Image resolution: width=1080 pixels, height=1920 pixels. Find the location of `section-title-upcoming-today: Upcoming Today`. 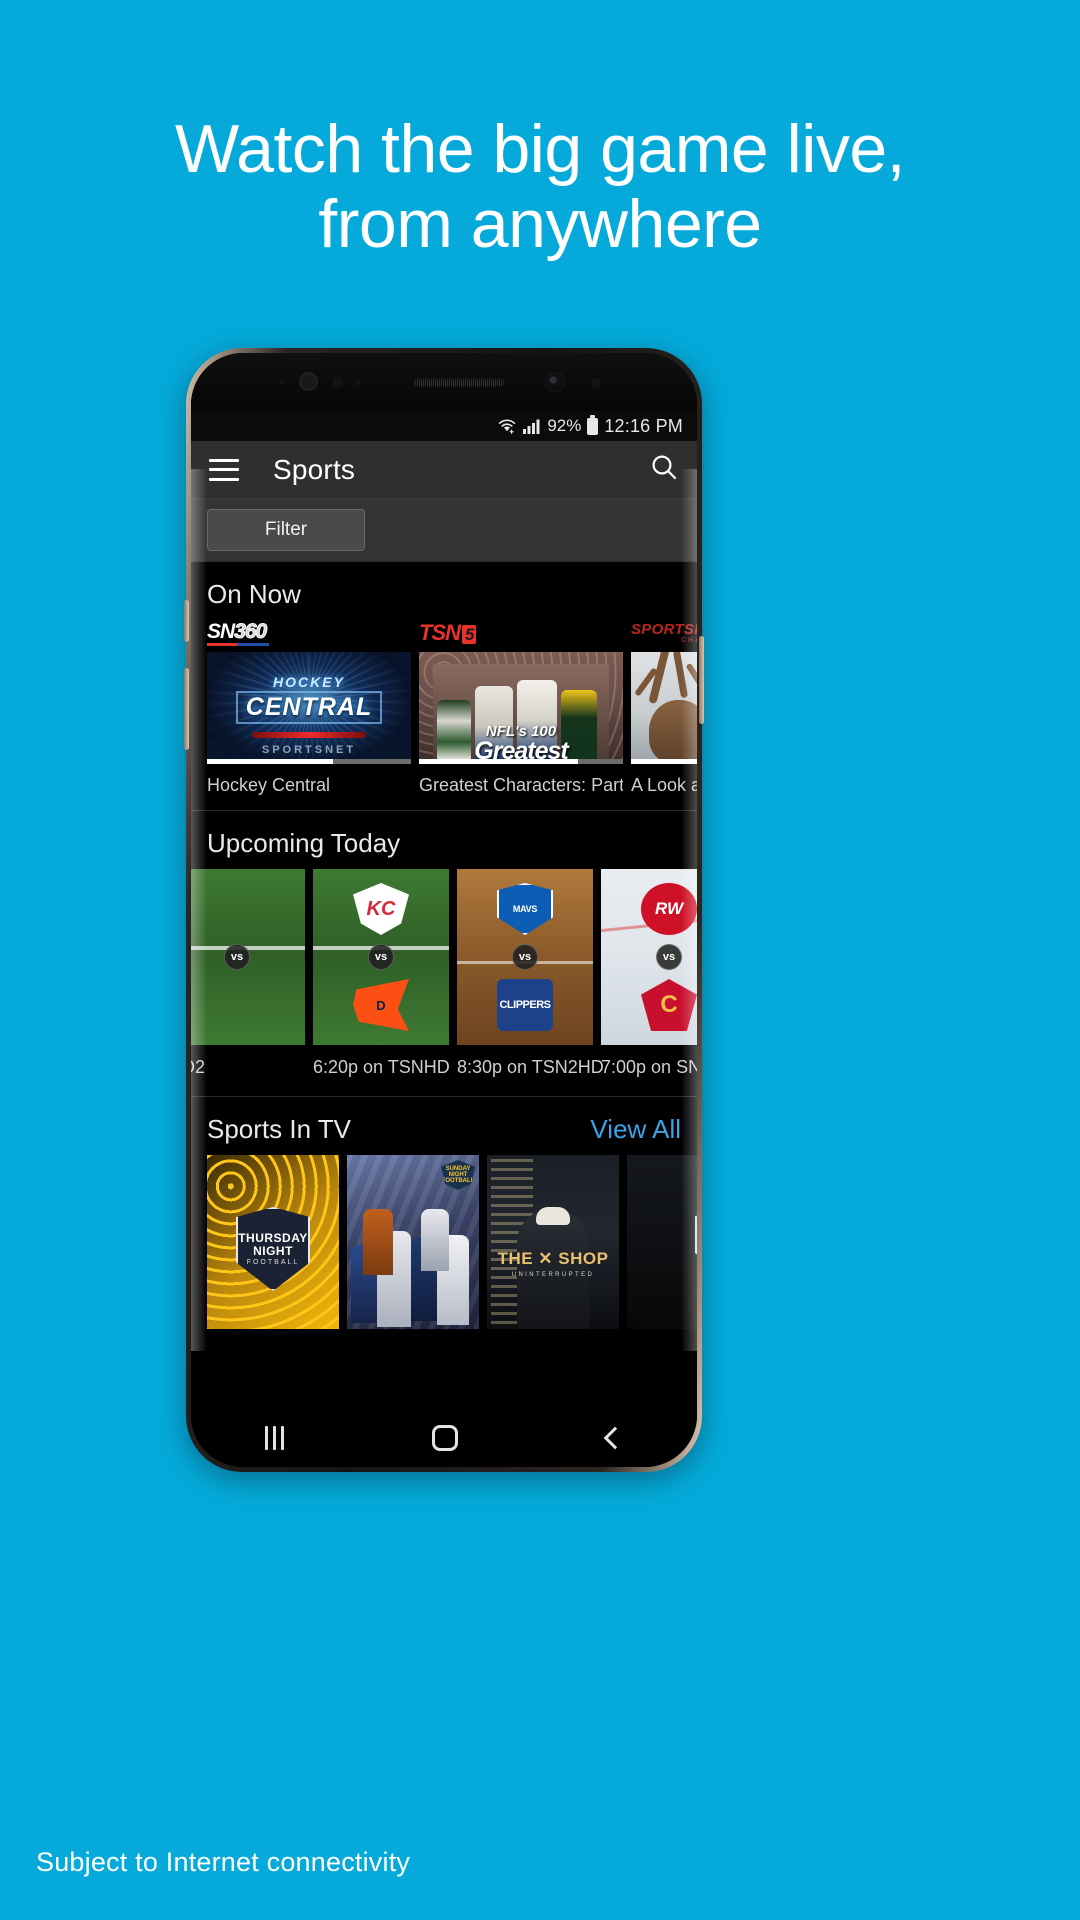

section-title-upcoming-today: Upcoming Today is located at coordinates (304, 843).